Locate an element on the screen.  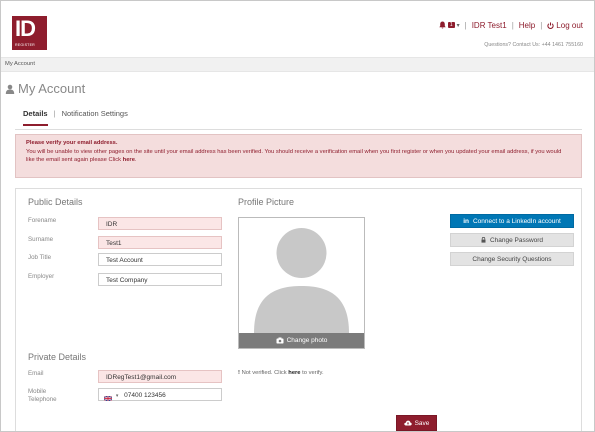
change-password-label: Change Password is located at coordinates (516, 240).